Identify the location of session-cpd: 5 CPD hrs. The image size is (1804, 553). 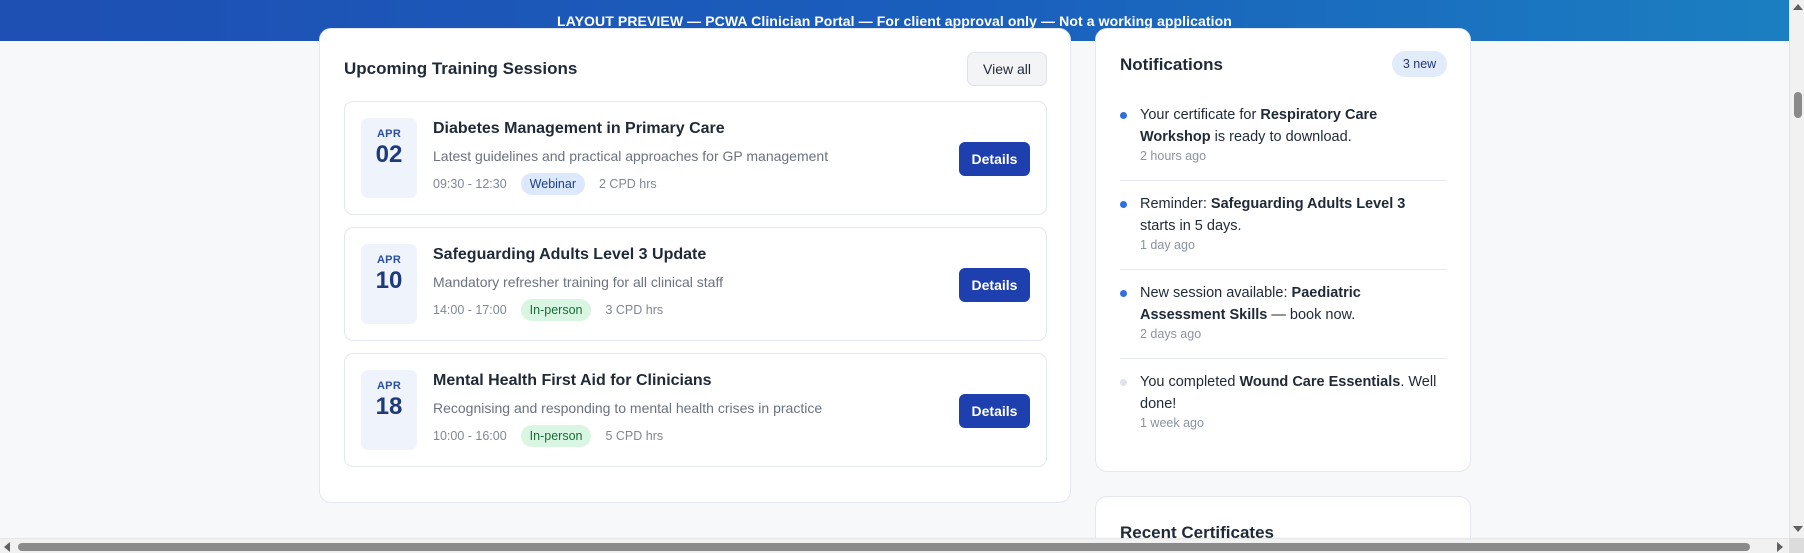
(634, 436).